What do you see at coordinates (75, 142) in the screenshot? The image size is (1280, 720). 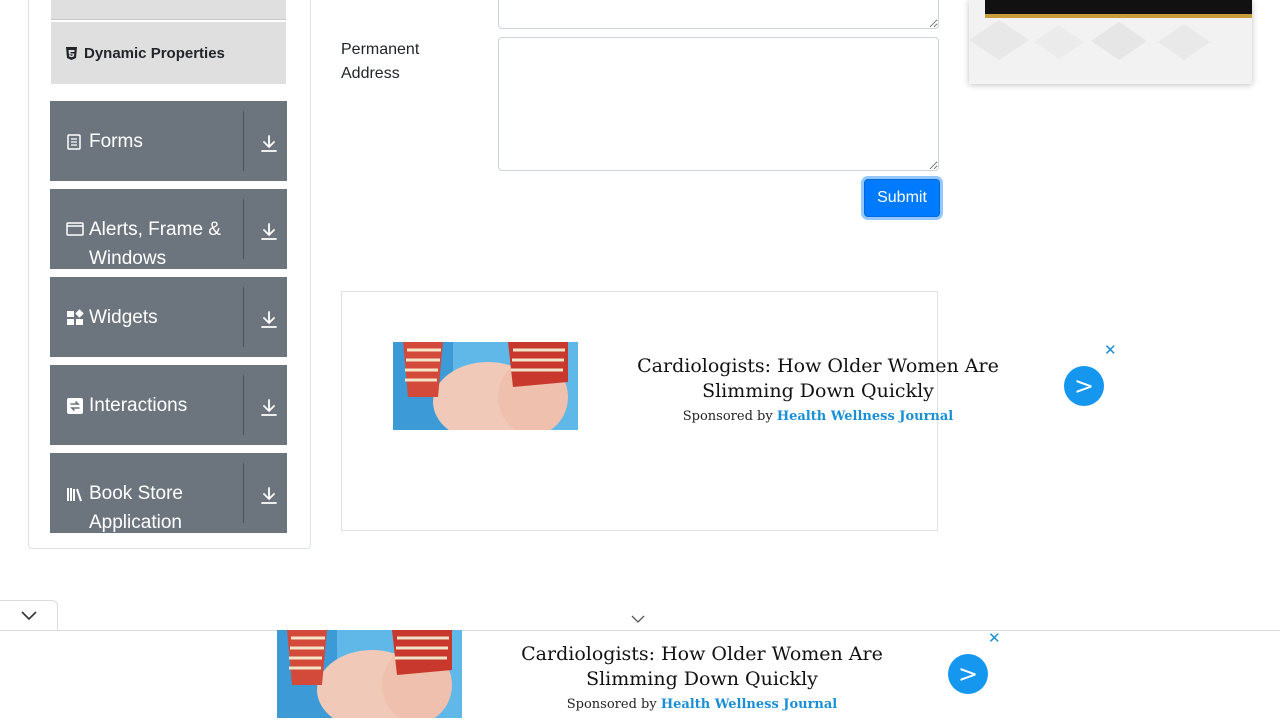 I see `form-icon` at bounding box center [75, 142].